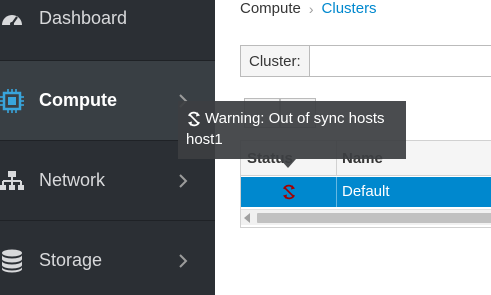 The image size is (491, 295). I want to click on sidebar-item-storage: Storage, so click(107, 258).